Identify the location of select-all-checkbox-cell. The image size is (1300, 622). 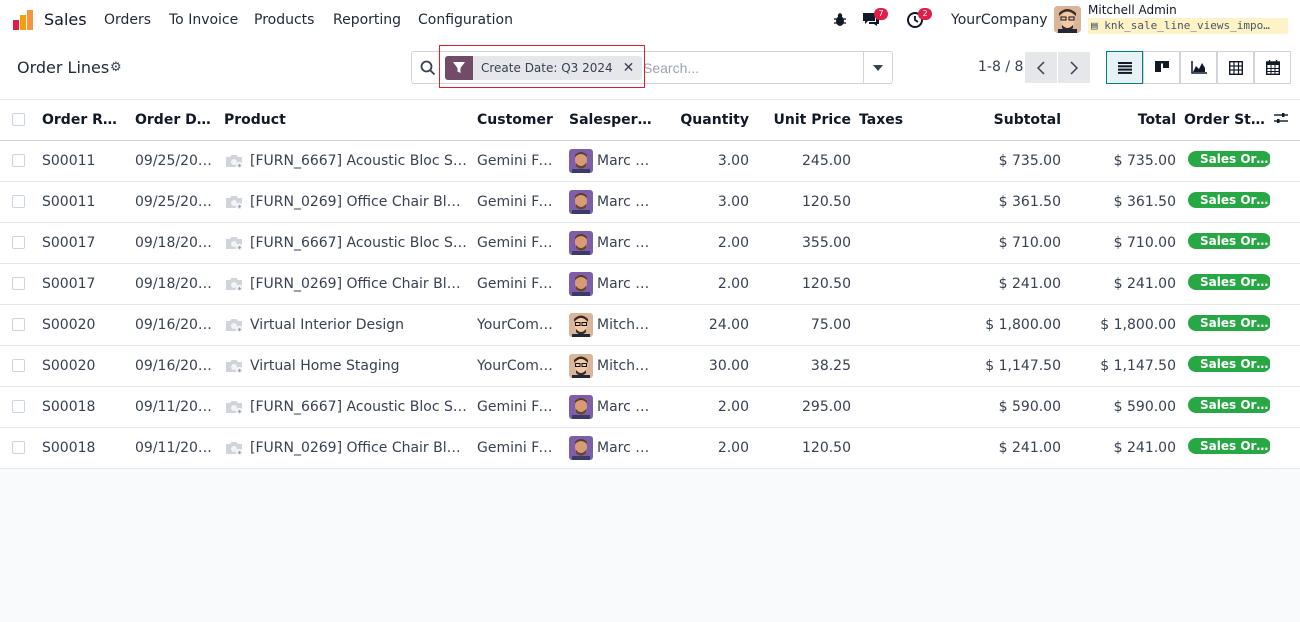
(19, 120).